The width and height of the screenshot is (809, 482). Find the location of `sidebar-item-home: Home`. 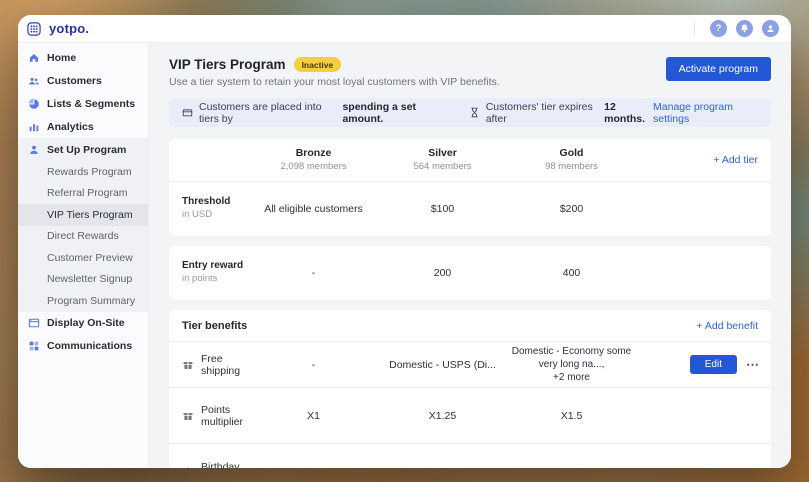

sidebar-item-home: Home is located at coordinates (83, 57).